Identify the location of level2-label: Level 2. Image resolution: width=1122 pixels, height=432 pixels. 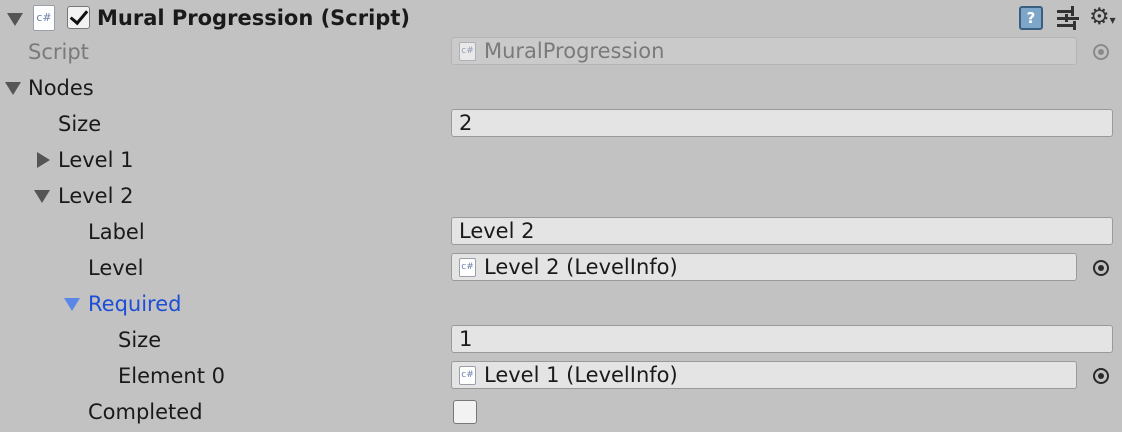
(96, 196).